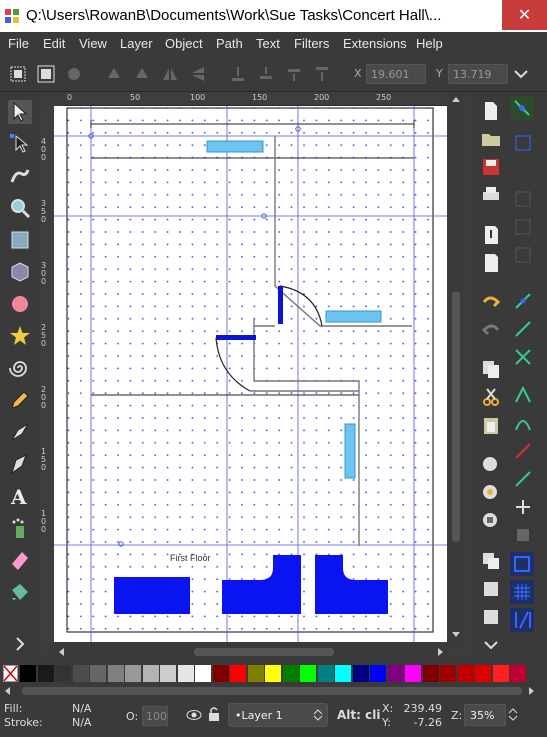  I want to click on snap-bbox-corners-icon, so click(523, 227).